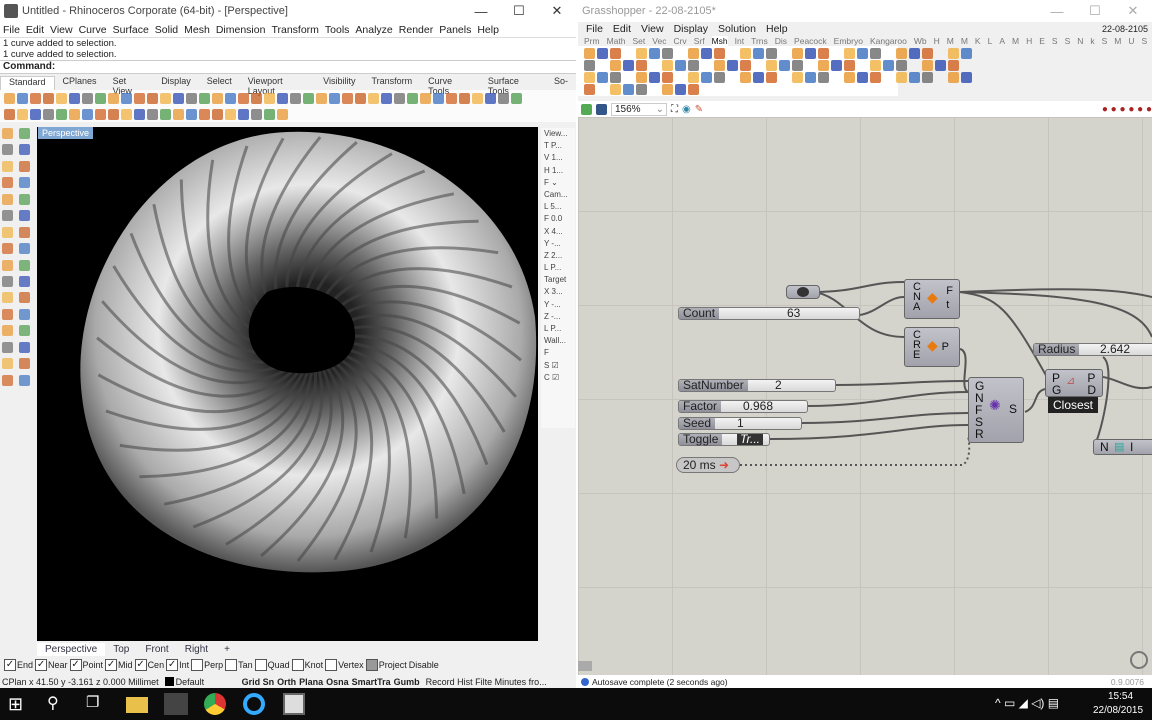 The height and width of the screenshot is (720, 1152). I want to click on gh-tab-h: H, so click(937, 41).